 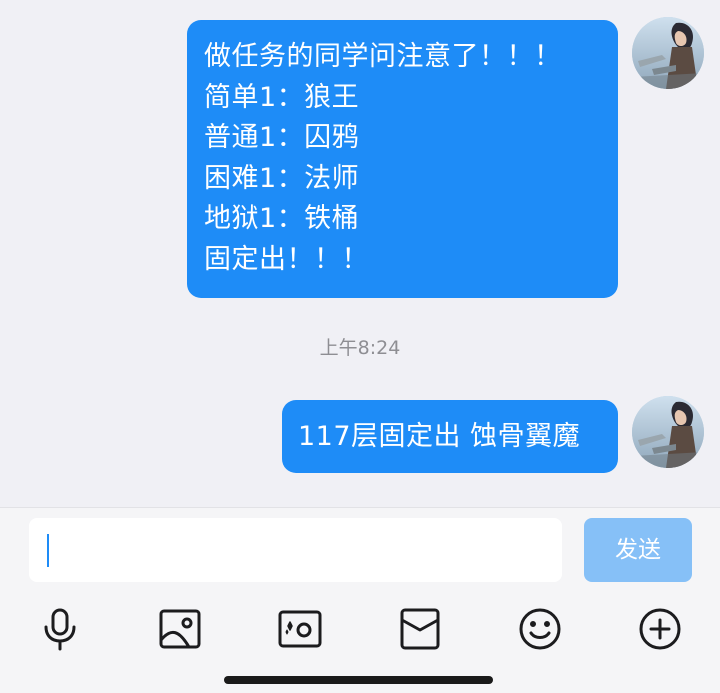 I want to click on message-timestamp: 上午8:24, so click(x=360, y=348).